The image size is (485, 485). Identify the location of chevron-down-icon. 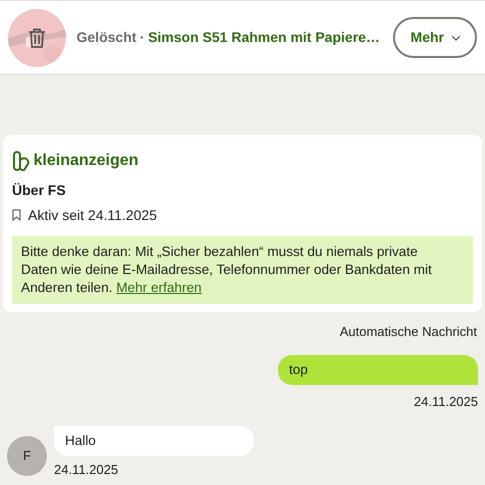
(456, 37).